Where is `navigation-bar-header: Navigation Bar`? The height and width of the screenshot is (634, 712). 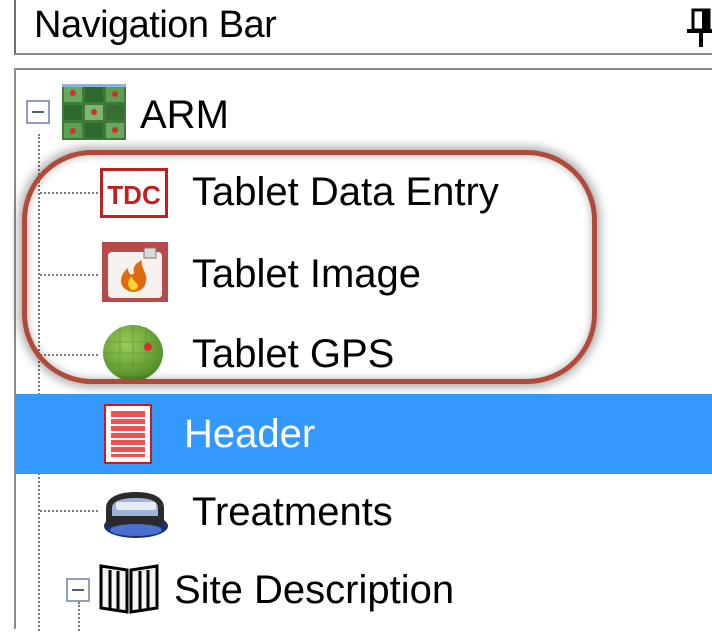
navigation-bar-header: Navigation Bar is located at coordinates (363, 27).